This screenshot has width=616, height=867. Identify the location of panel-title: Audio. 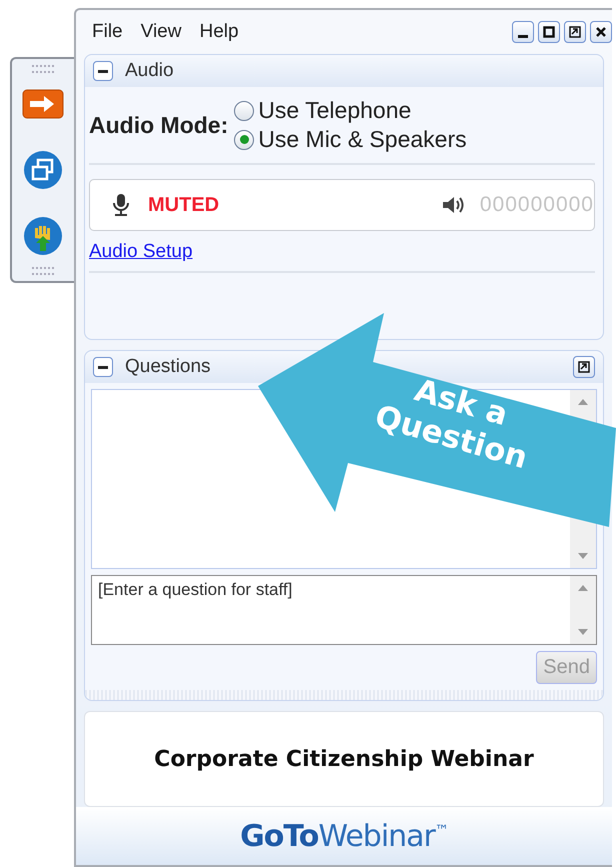
(149, 71).